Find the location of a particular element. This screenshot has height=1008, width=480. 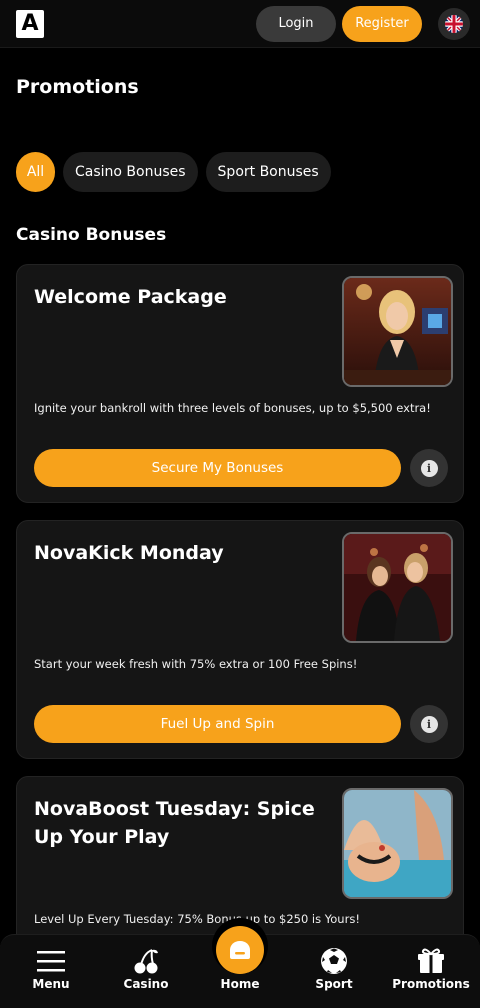

page-title: Promotions is located at coordinates (77, 87).